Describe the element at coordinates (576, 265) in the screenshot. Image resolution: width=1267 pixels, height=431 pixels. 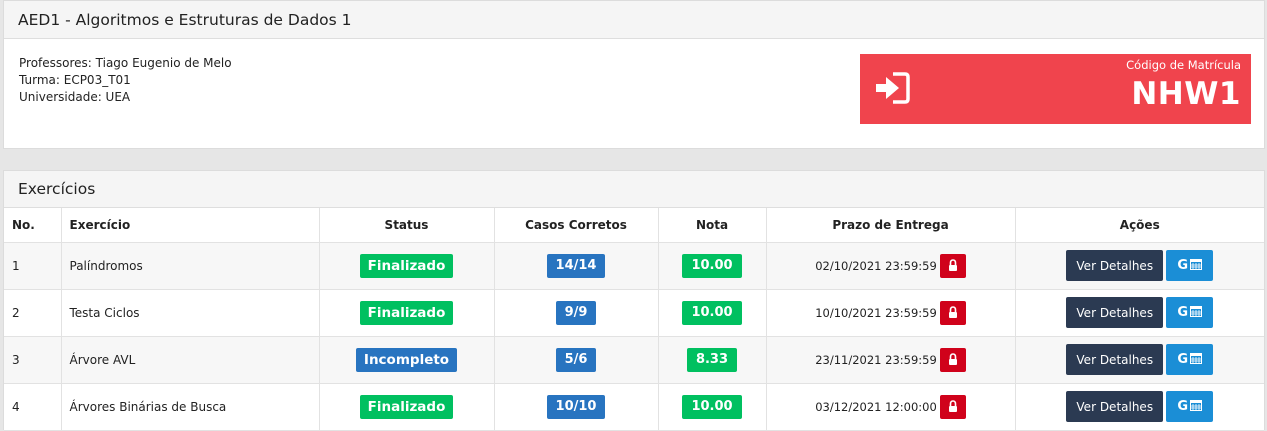
I see `cases-badge: 14/14` at that location.